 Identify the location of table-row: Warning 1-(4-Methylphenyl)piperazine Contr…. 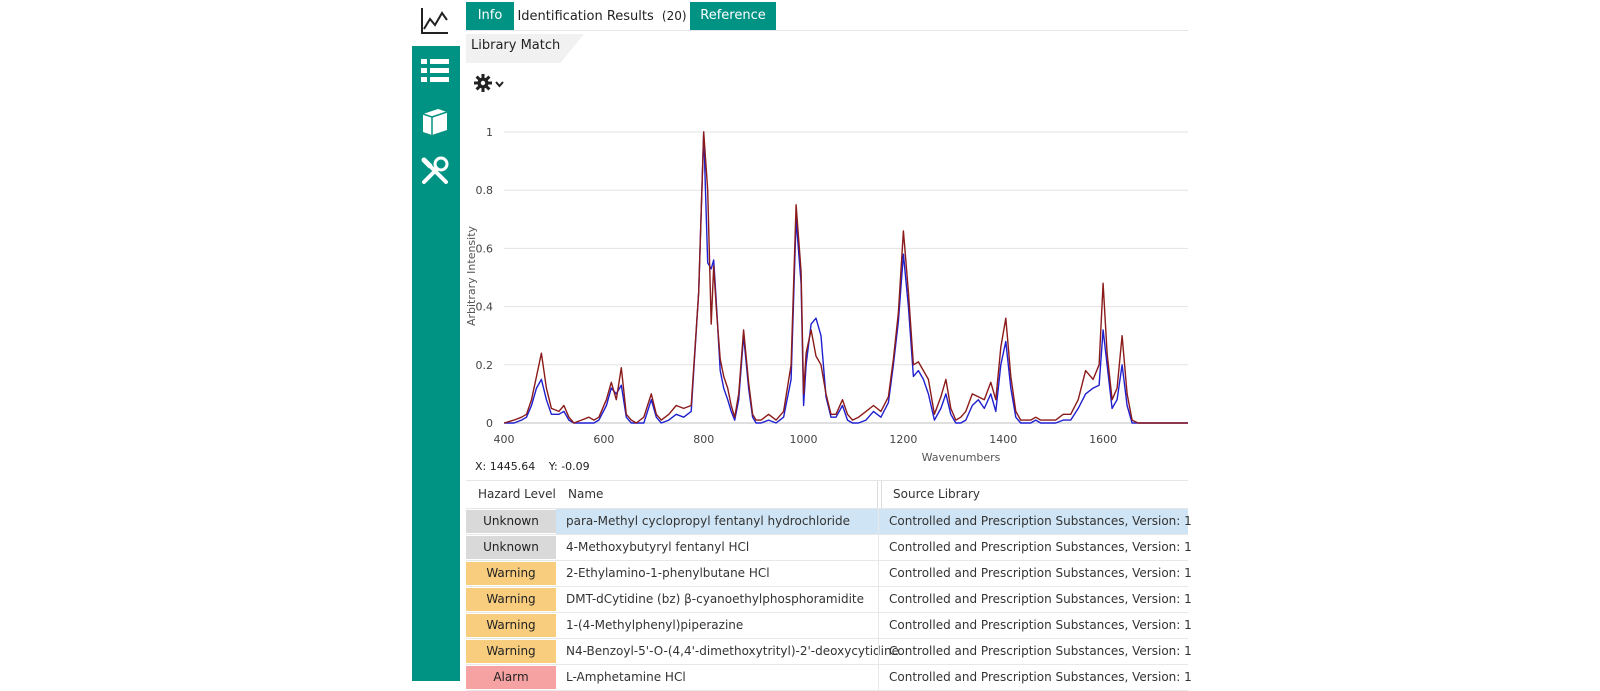
(829, 626).